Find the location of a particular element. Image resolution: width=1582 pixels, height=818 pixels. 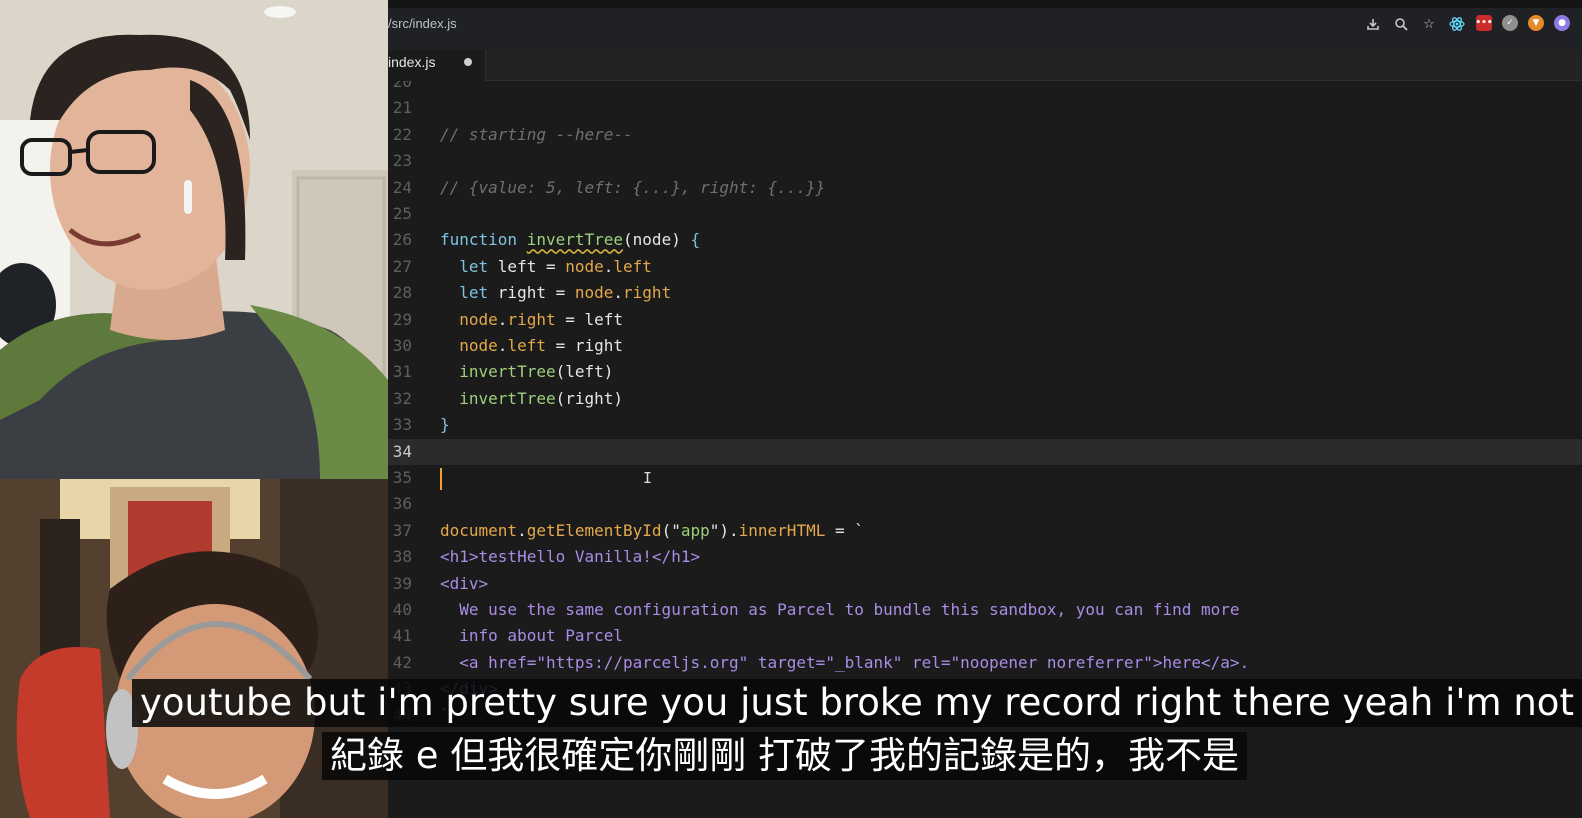

line-source: <h1>testHello Vanilla!</h1> is located at coordinates (570, 557).